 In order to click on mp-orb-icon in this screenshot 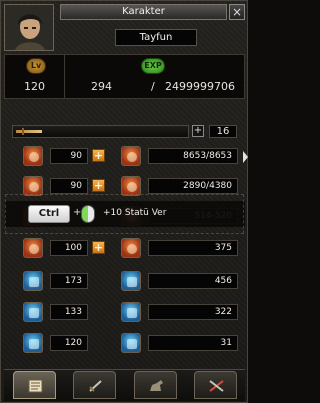, I will do `click(131, 186)`.